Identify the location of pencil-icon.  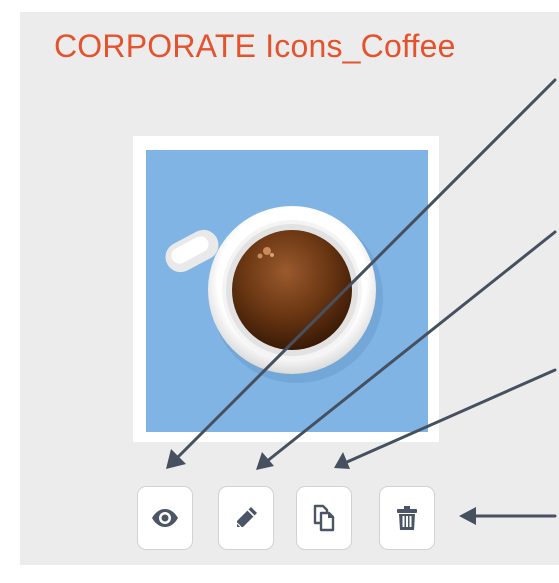
(246, 518).